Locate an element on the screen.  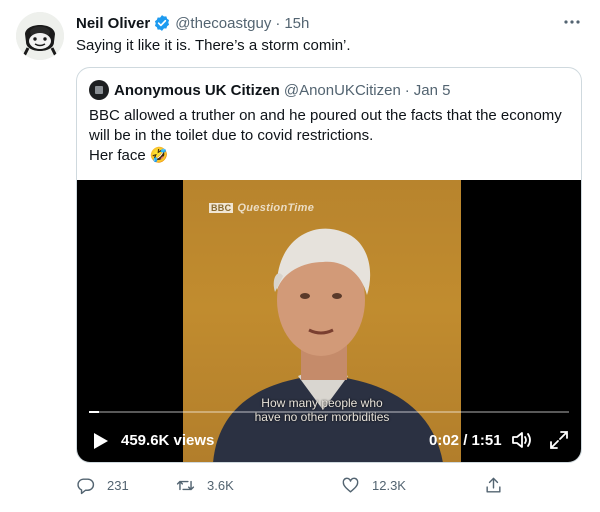
quoted-text-line: Her face 🤣 is located at coordinates (129, 155).